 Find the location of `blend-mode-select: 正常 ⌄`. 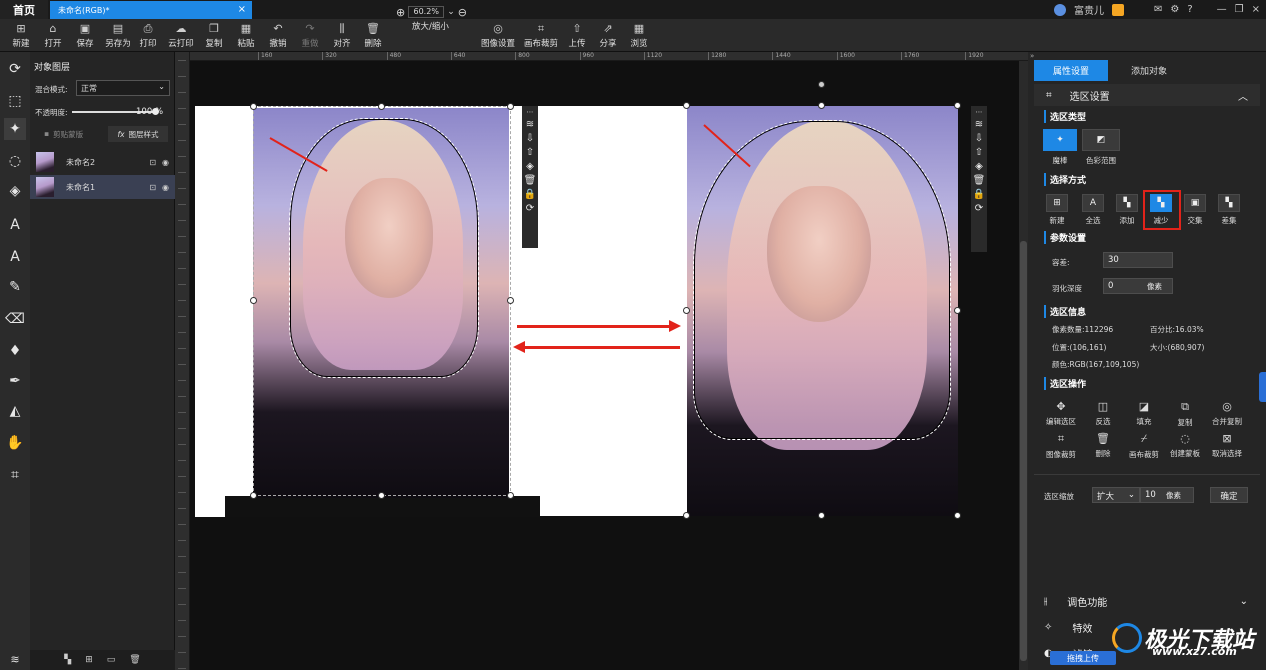

blend-mode-select: 正常 ⌄ is located at coordinates (123, 88).